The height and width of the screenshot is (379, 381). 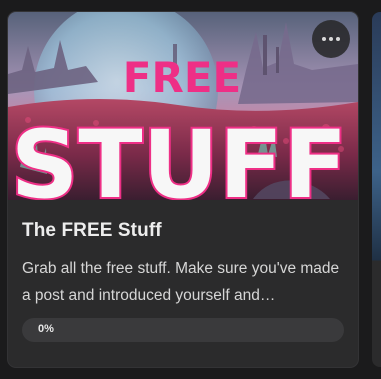 I want to click on next-course-card-preview, so click(x=376, y=189).